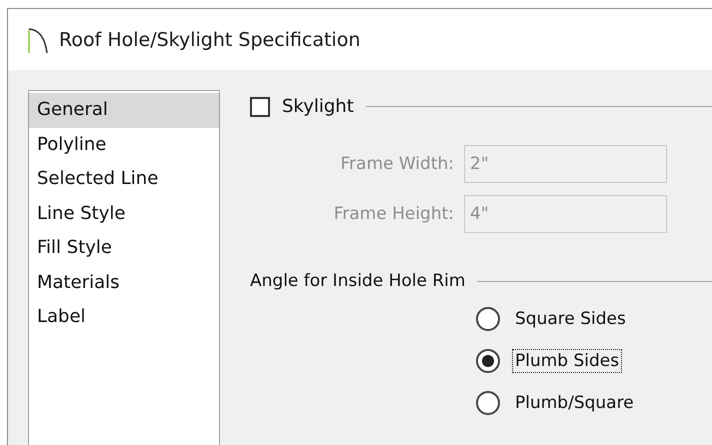 The width and height of the screenshot is (712, 445). What do you see at coordinates (393, 214) in the screenshot?
I see `field-label: Frame Height:` at bounding box center [393, 214].